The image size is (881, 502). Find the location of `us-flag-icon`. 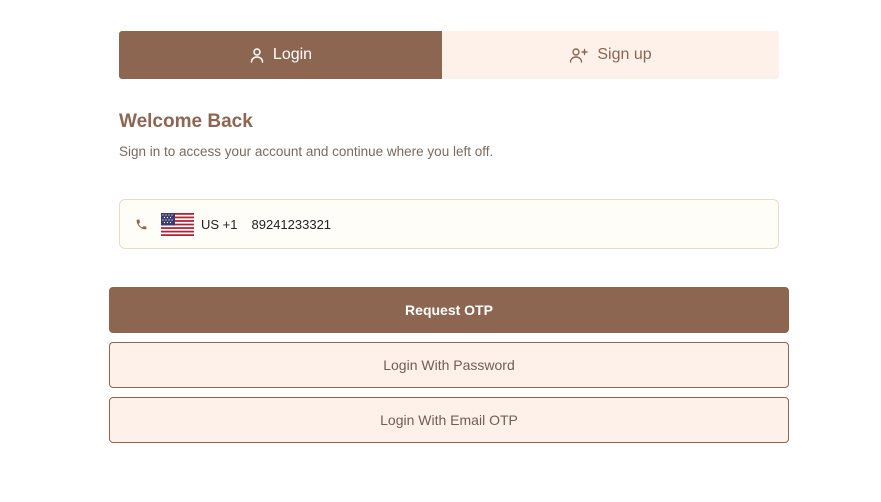

us-flag-icon is located at coordinates (177, 224).